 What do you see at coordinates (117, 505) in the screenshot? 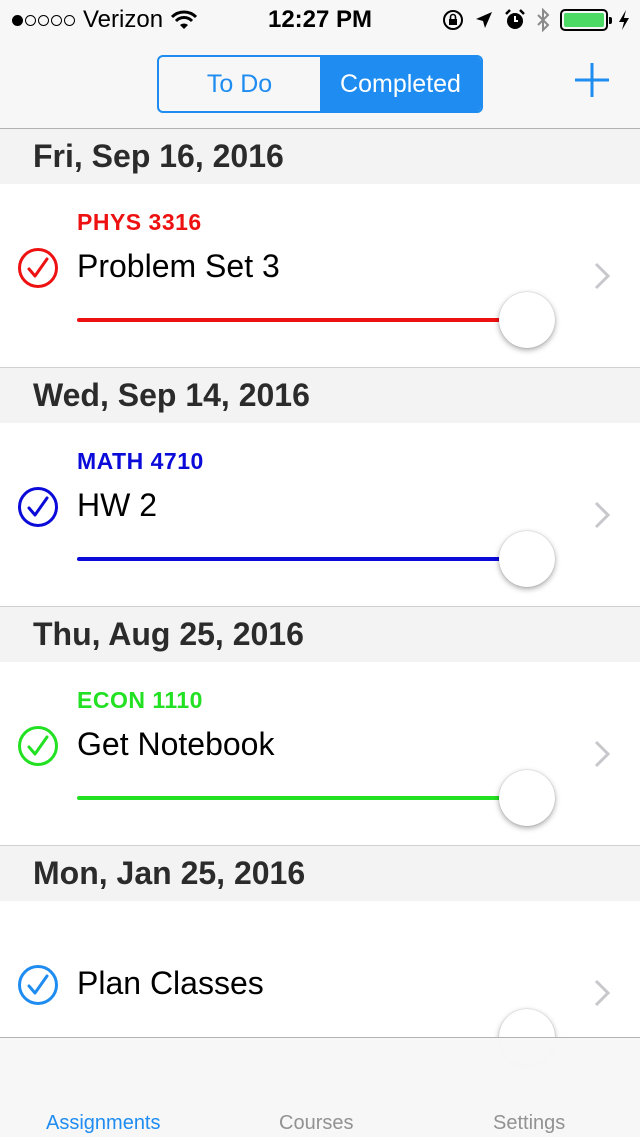
I see `assignment-title: HW 2` at bounding box center [117, 505].